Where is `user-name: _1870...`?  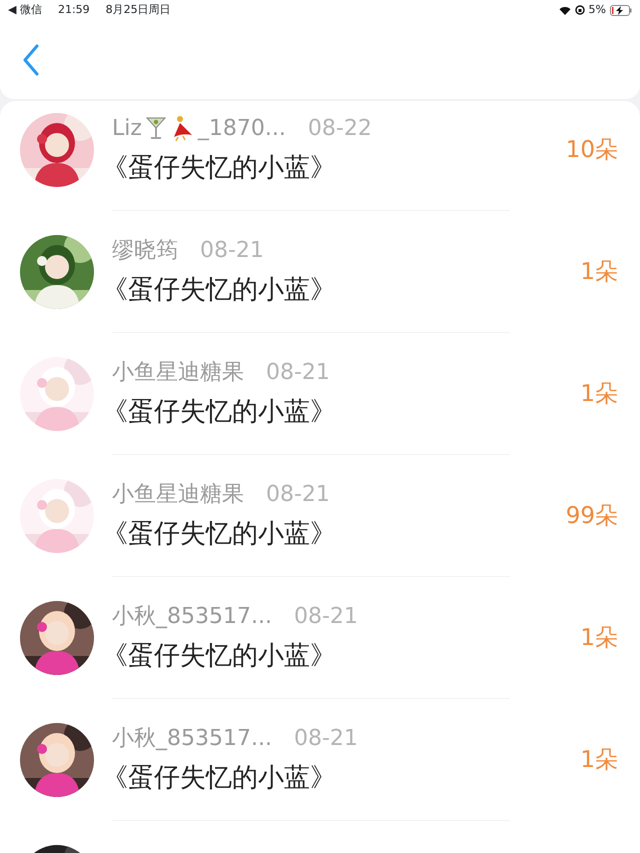 user-name: _1870... is located at coordinates (242, 128).